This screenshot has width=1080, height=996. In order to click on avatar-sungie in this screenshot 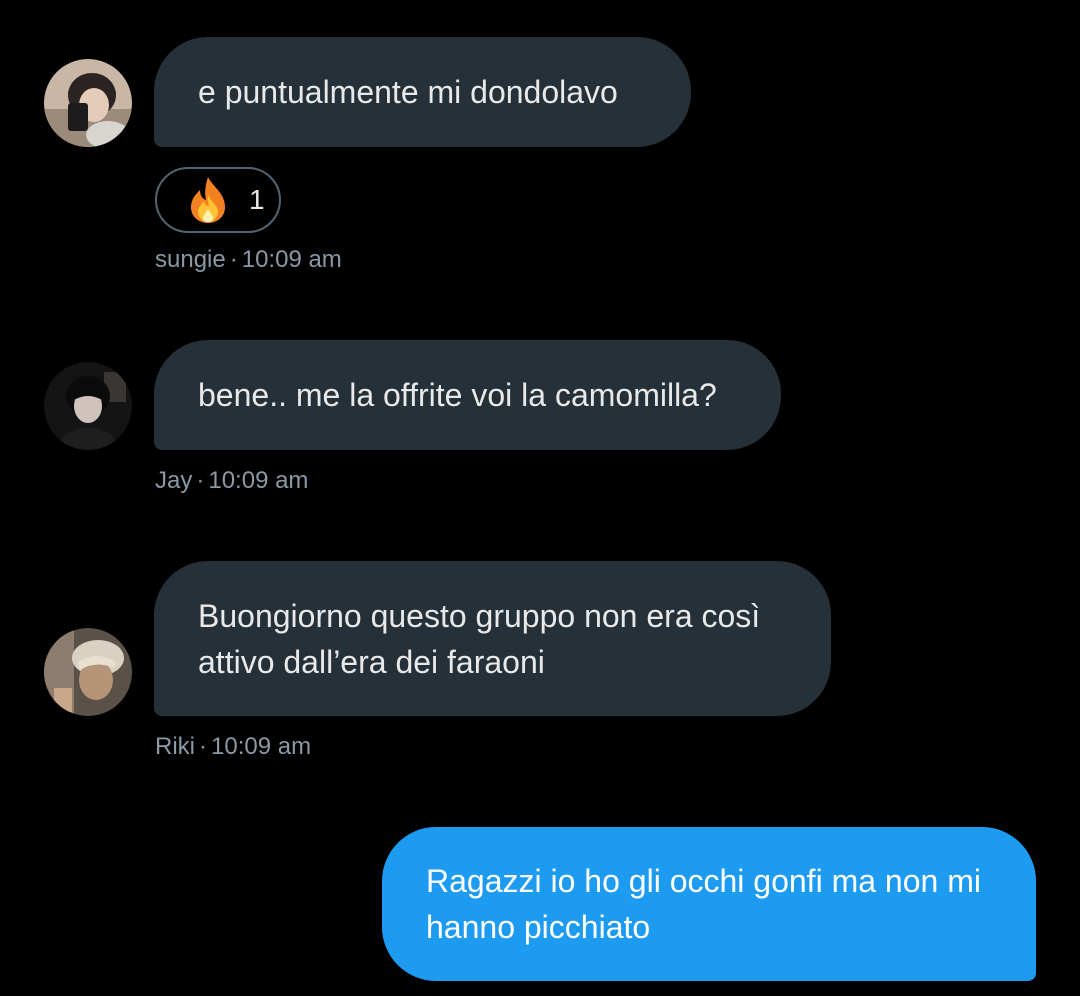, I will do `click(88, 103)`.